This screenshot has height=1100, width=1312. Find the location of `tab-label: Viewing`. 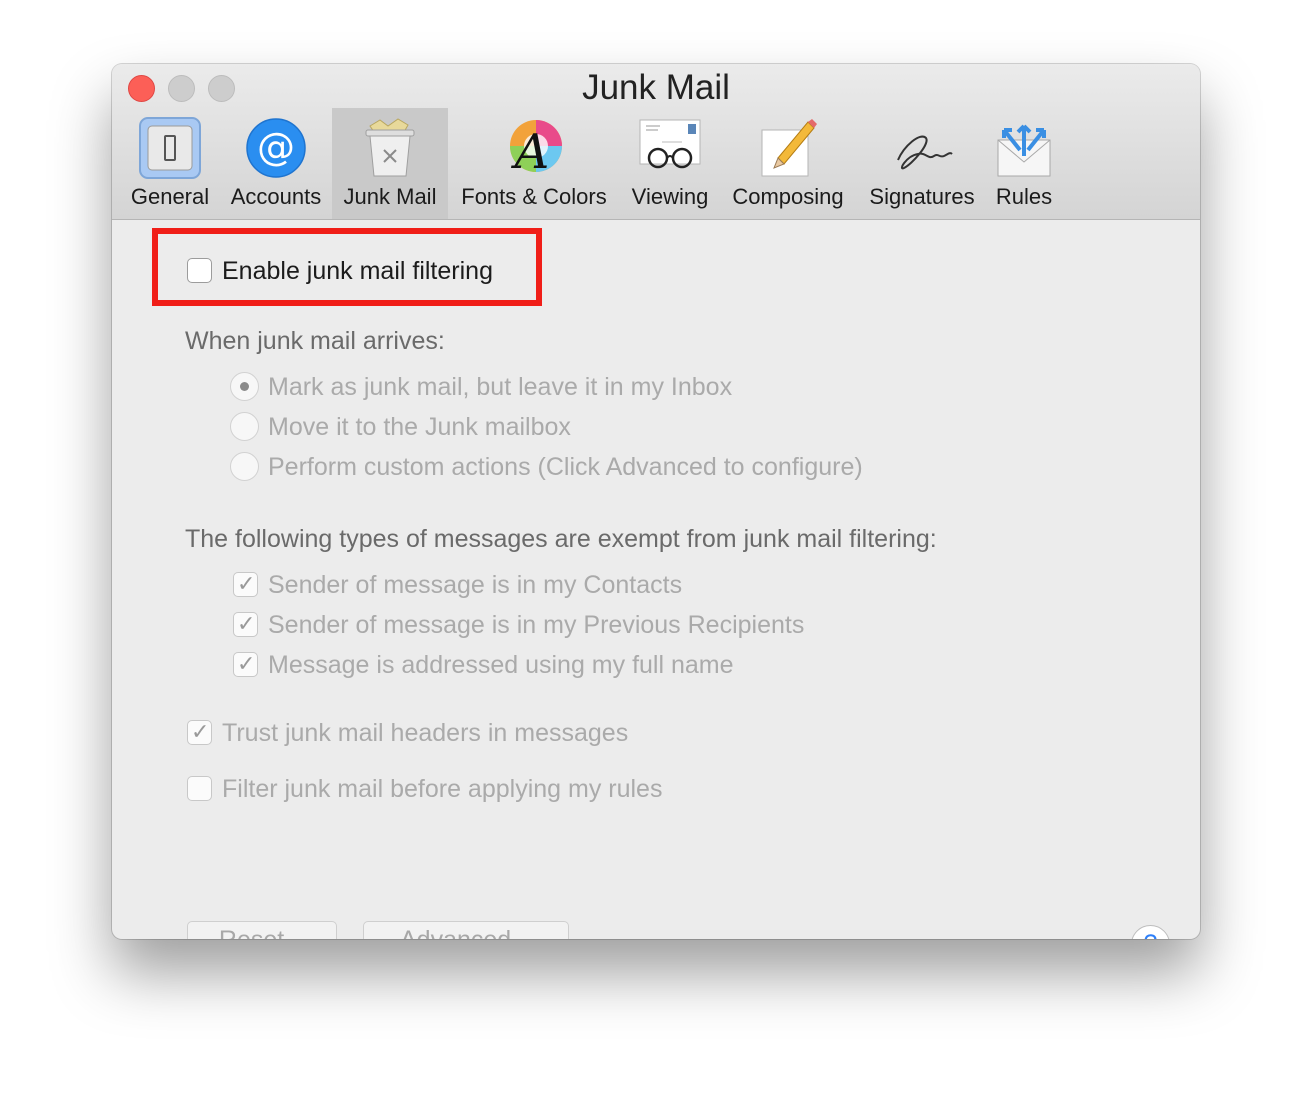

tab-label: Viewing is located at coordinates (670, 196).